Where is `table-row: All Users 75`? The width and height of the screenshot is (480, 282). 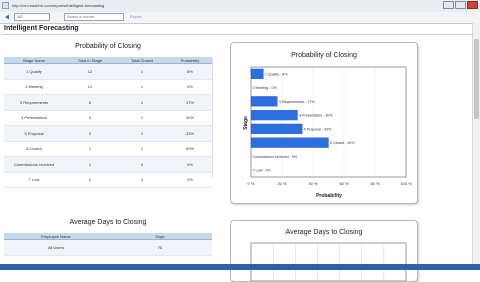
table-row: All Users 75 is located at coordinates (108, 247).